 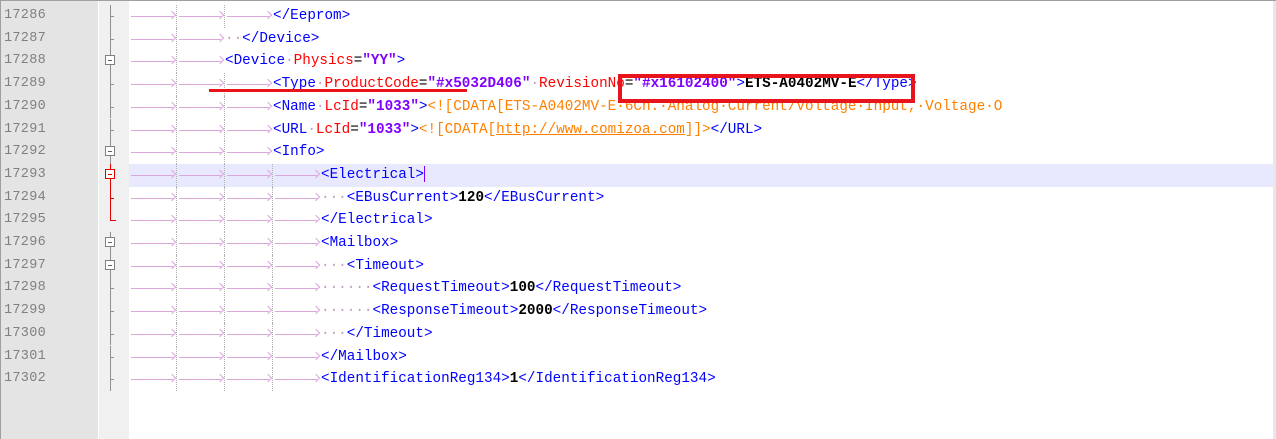 What do you see at coordinates (702, 175) in the screenshot?
I see `code-text: <Electrical>` at bounding box center [702, 175].